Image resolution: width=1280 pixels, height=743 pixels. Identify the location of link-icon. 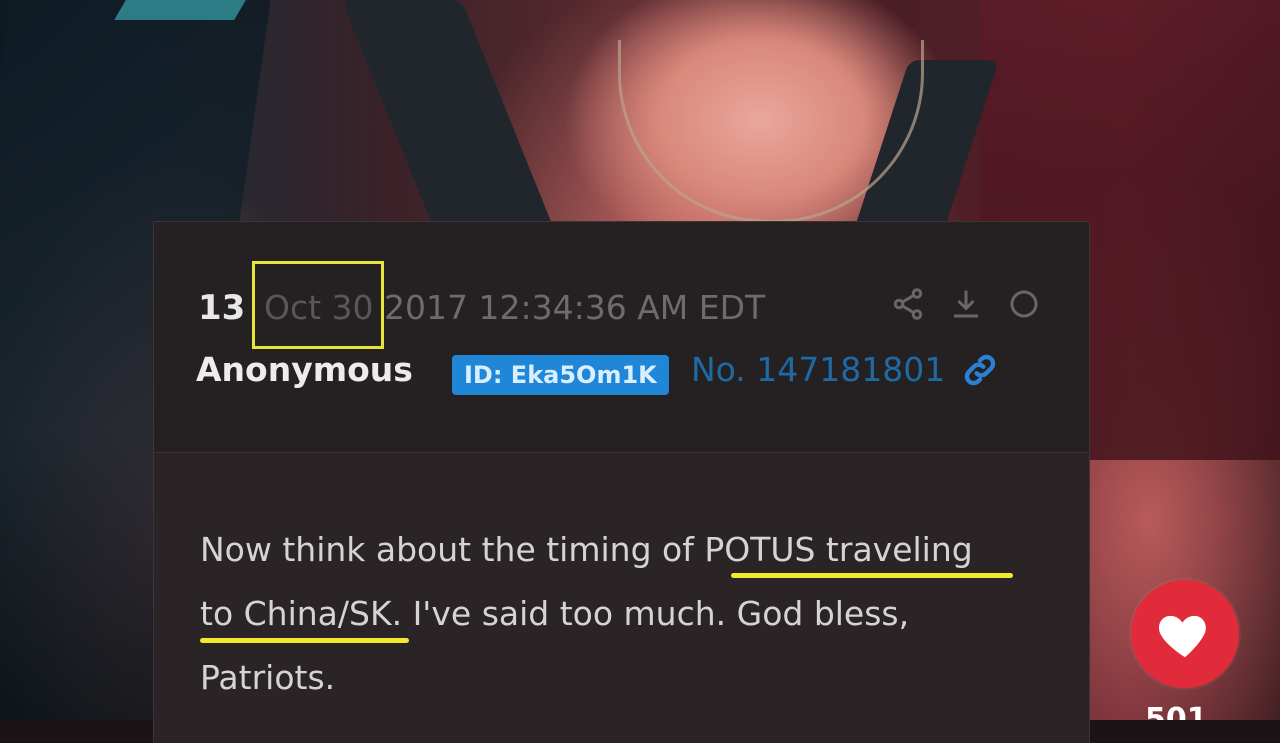
(980, 374).